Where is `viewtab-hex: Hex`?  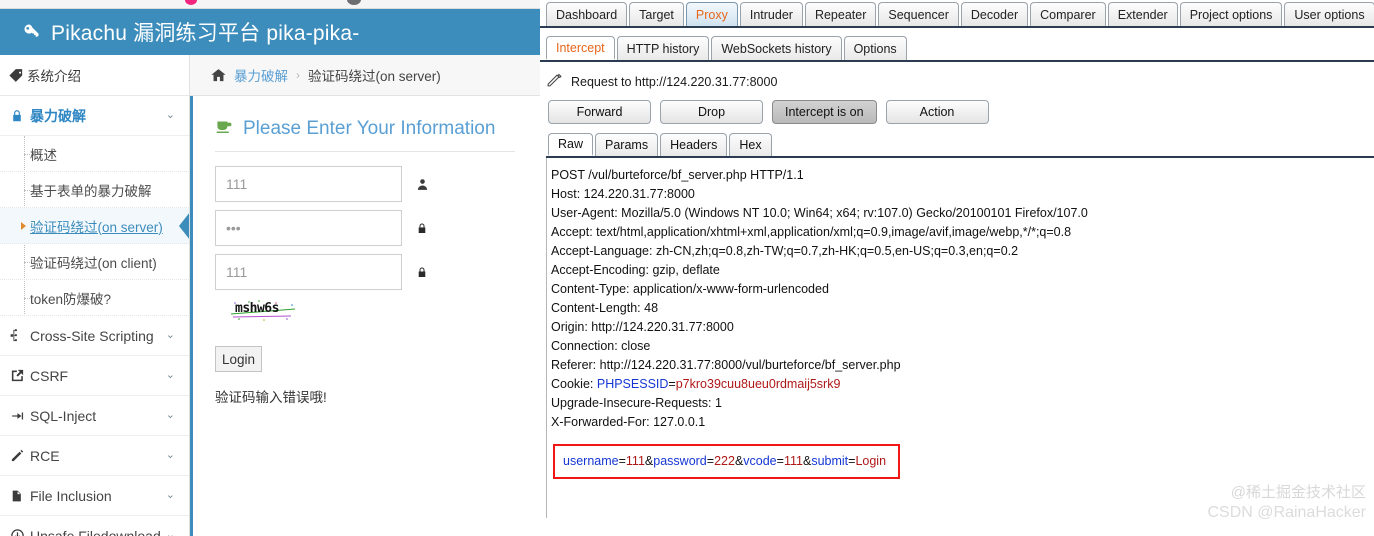
viewtab-hex: Hex is located at coordinates (750, 144).